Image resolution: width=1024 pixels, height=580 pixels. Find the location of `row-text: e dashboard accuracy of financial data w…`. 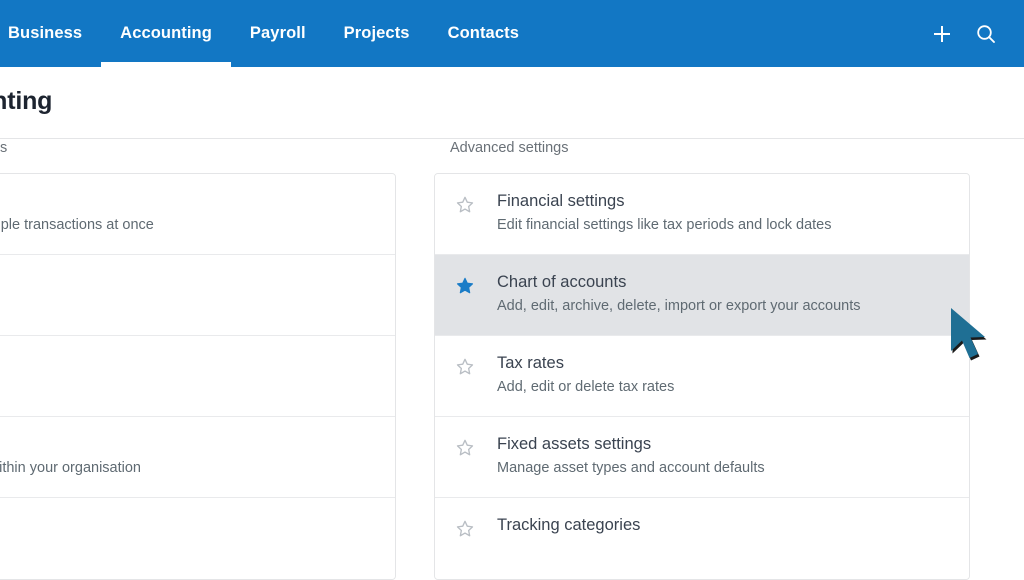

row-text: e dashboard accuracy of financial data w… is located at coordinates (187, 456).